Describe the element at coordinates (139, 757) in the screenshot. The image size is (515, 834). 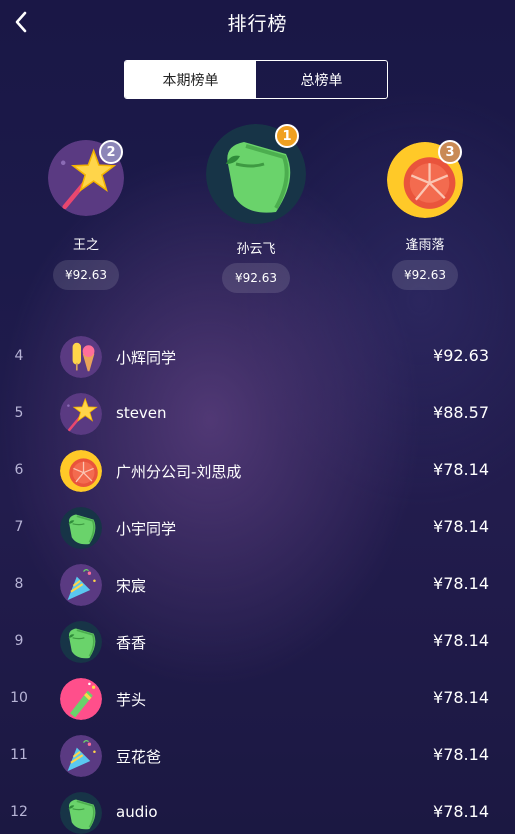
I see `user-name: 豆花爸` at that location.